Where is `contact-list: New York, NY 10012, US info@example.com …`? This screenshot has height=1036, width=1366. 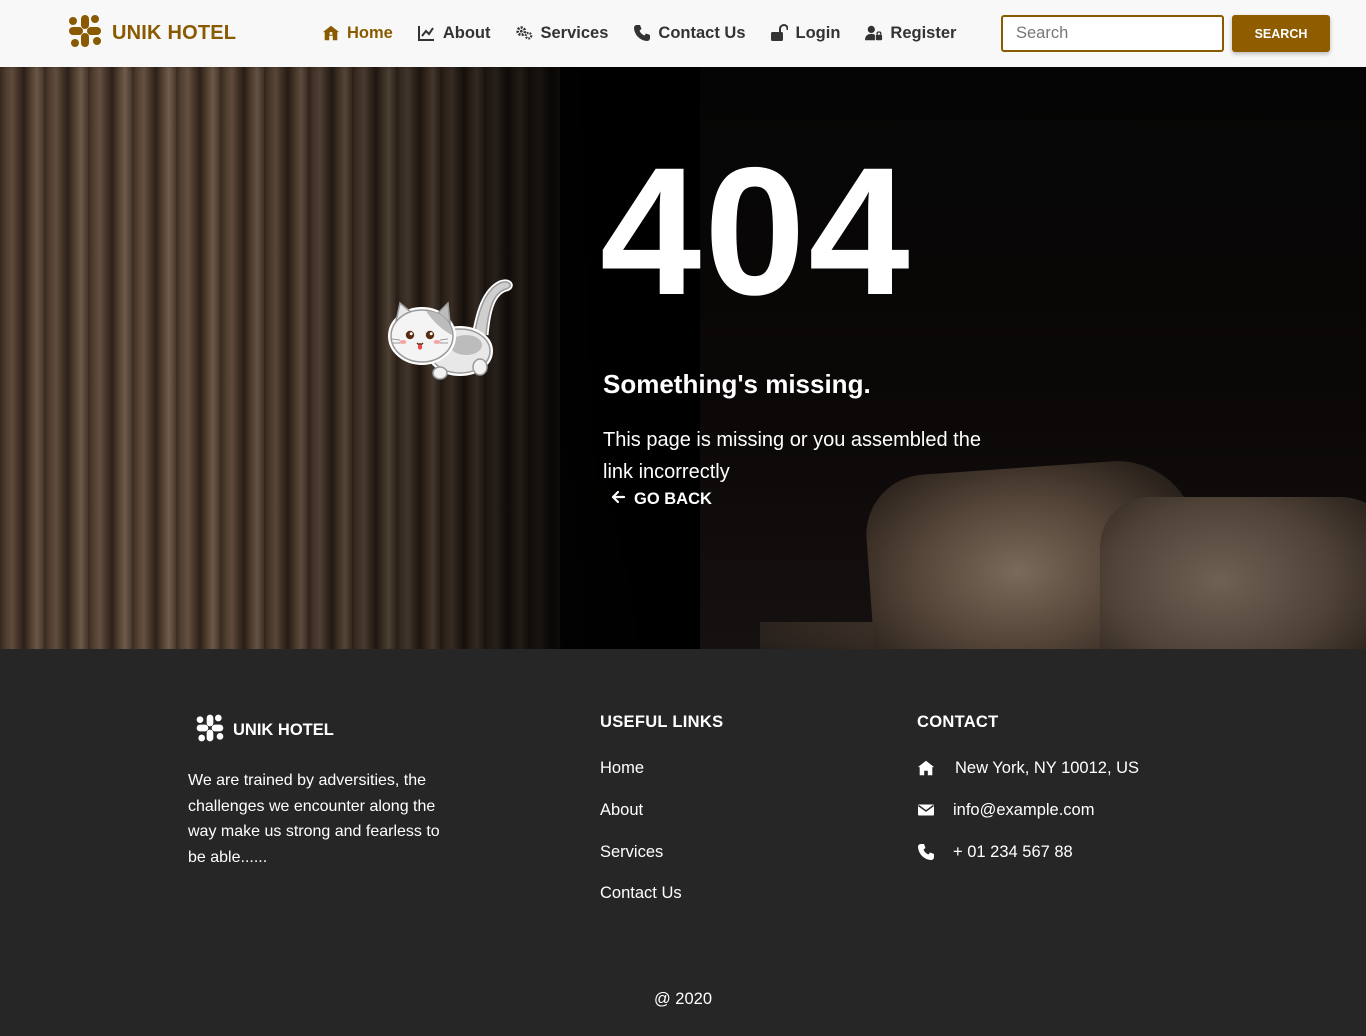 contact-list: New York, NY 10012, US info@example.com … is located at coordinates (1028, 821).